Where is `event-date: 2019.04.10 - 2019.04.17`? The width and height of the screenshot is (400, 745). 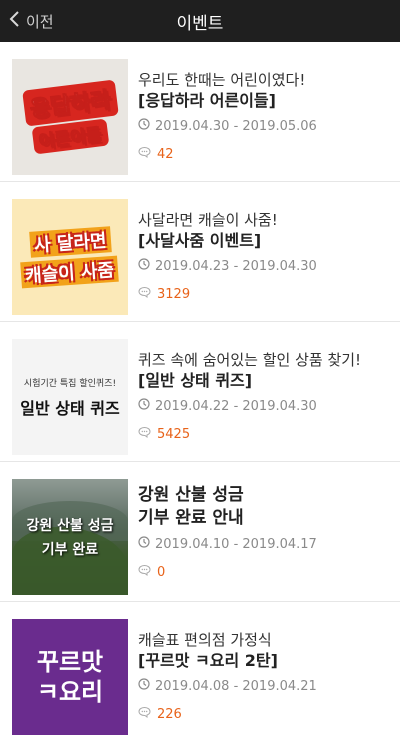 event-date: 2019.04.10 - 2019.04.17 is located at coordinates (263, 544).